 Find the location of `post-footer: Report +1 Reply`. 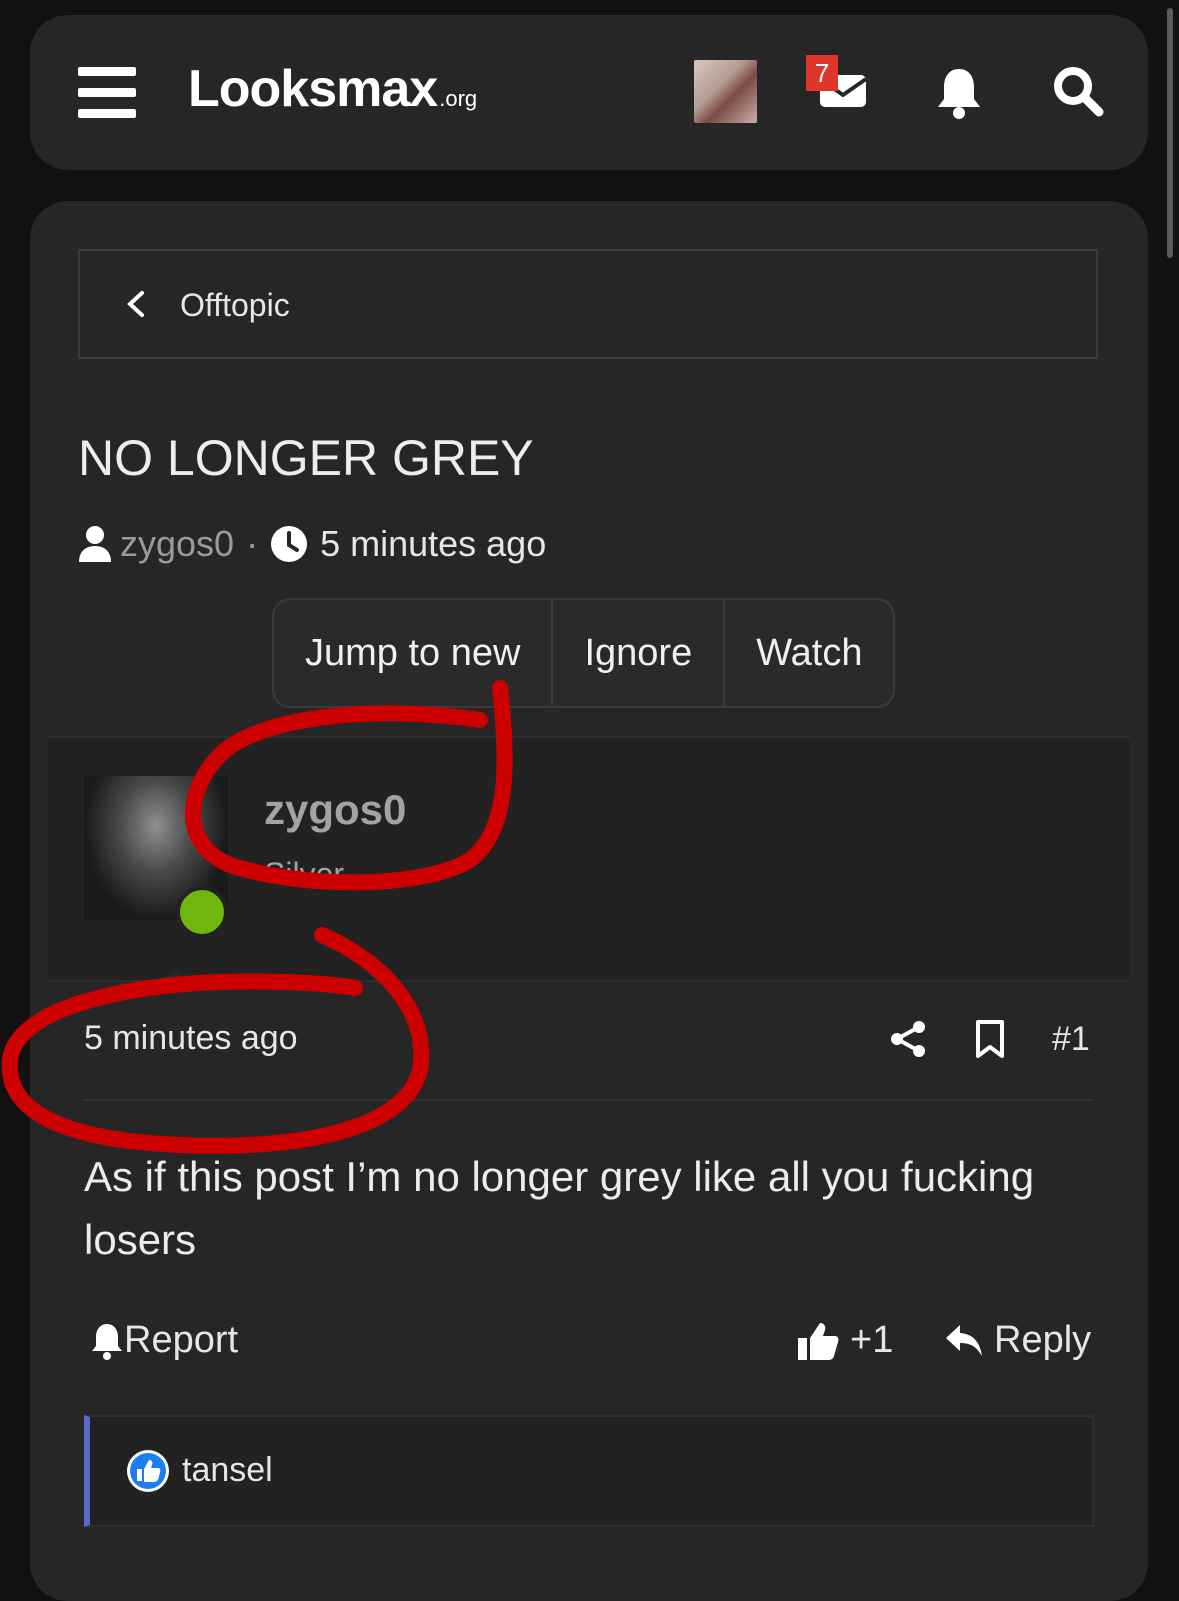

post-footer: Report +1 Reply is located at coordinates (592, 1341).